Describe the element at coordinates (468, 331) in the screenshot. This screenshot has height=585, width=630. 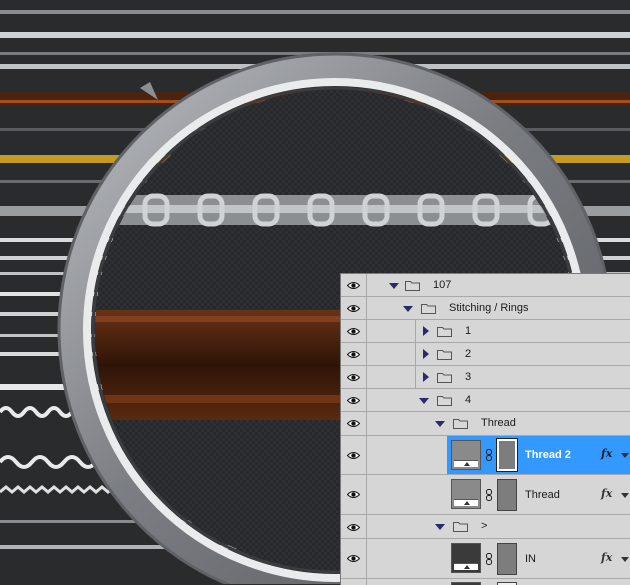
I see `layer-label: 1` at that location.